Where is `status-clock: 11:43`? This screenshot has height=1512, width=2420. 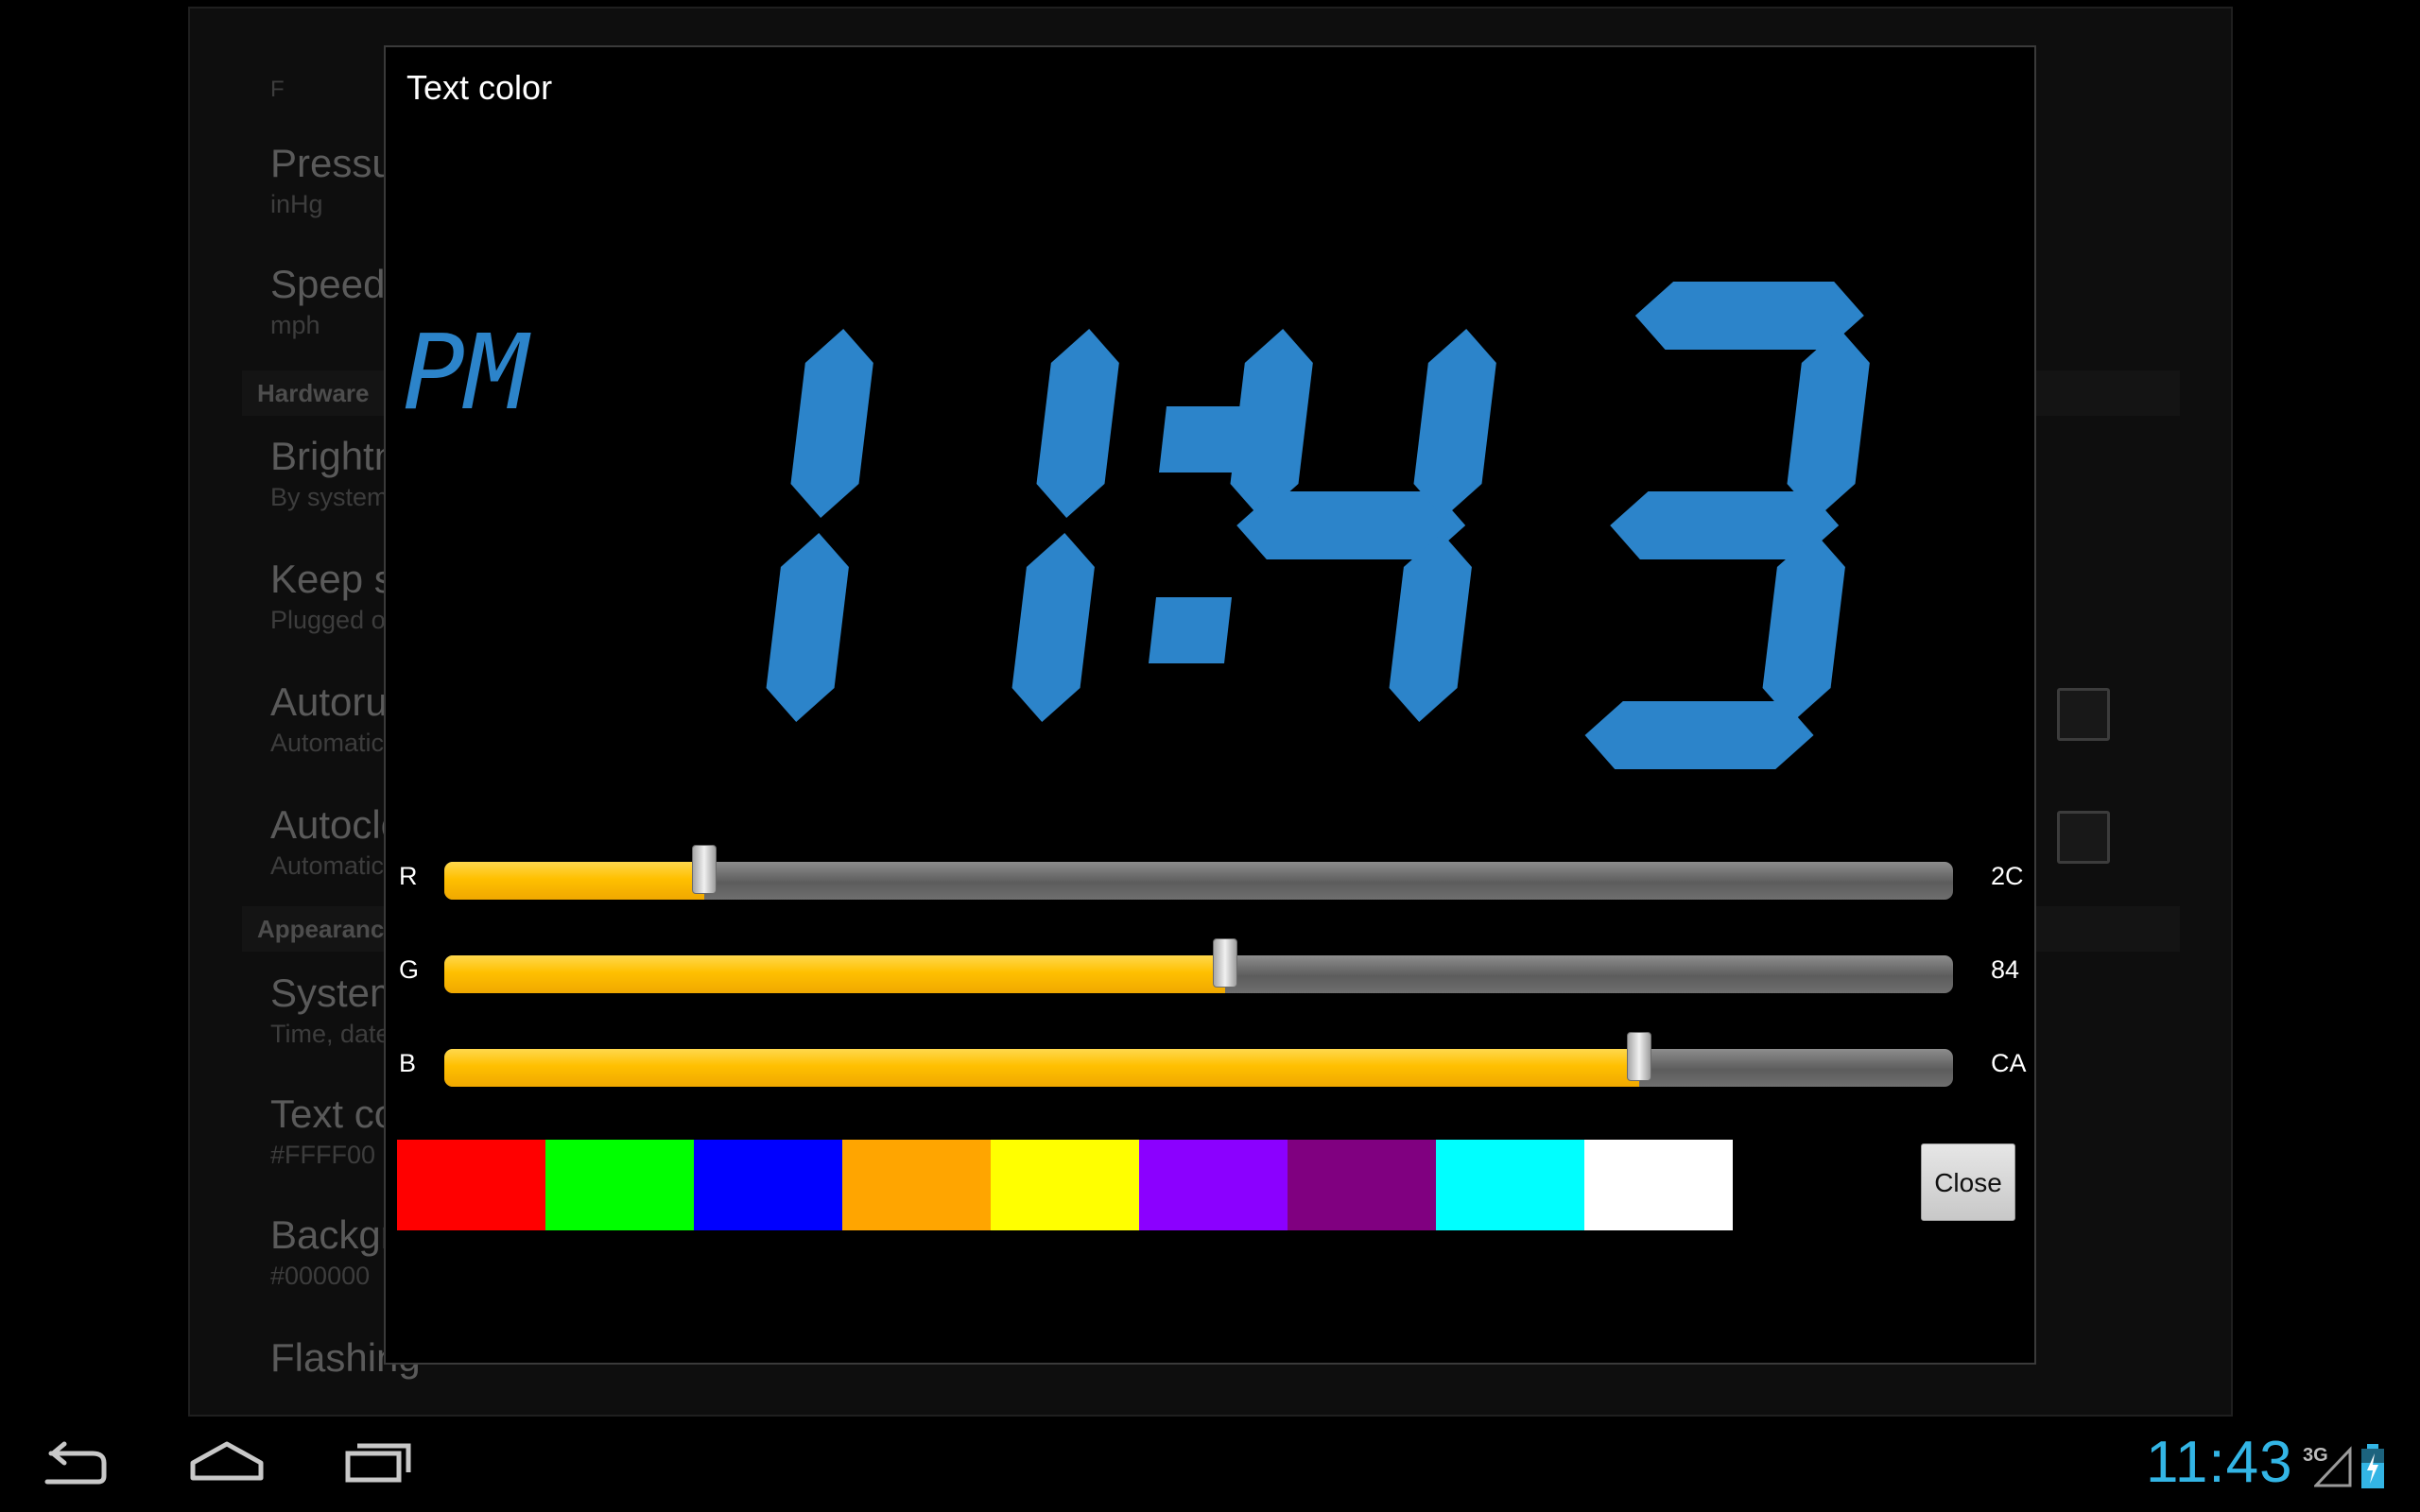 status-clock: 11:43 is located at coordinates (2219, 1462).